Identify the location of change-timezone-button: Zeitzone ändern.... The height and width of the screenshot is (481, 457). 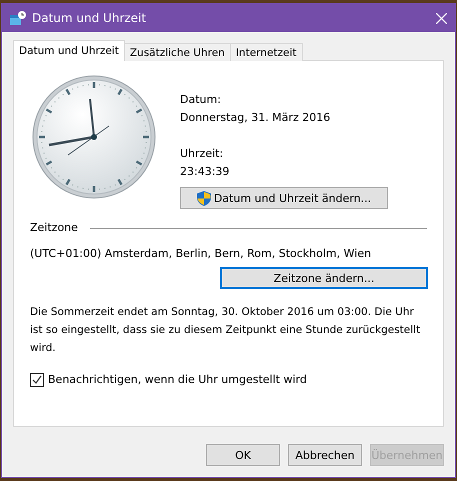
(324, 278).